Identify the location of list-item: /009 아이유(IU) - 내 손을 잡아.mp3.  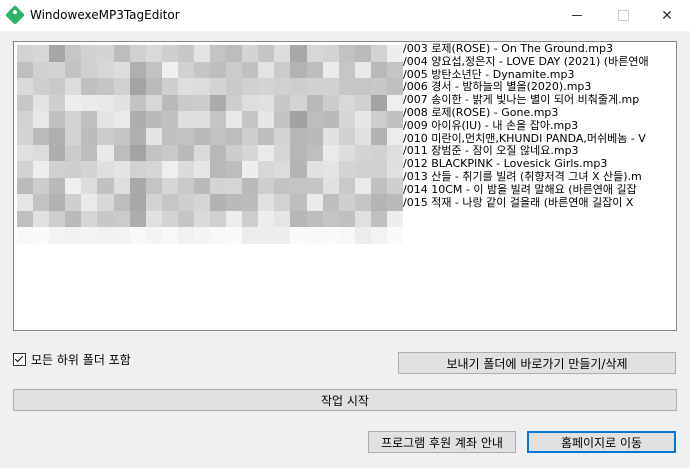
(539, 126).